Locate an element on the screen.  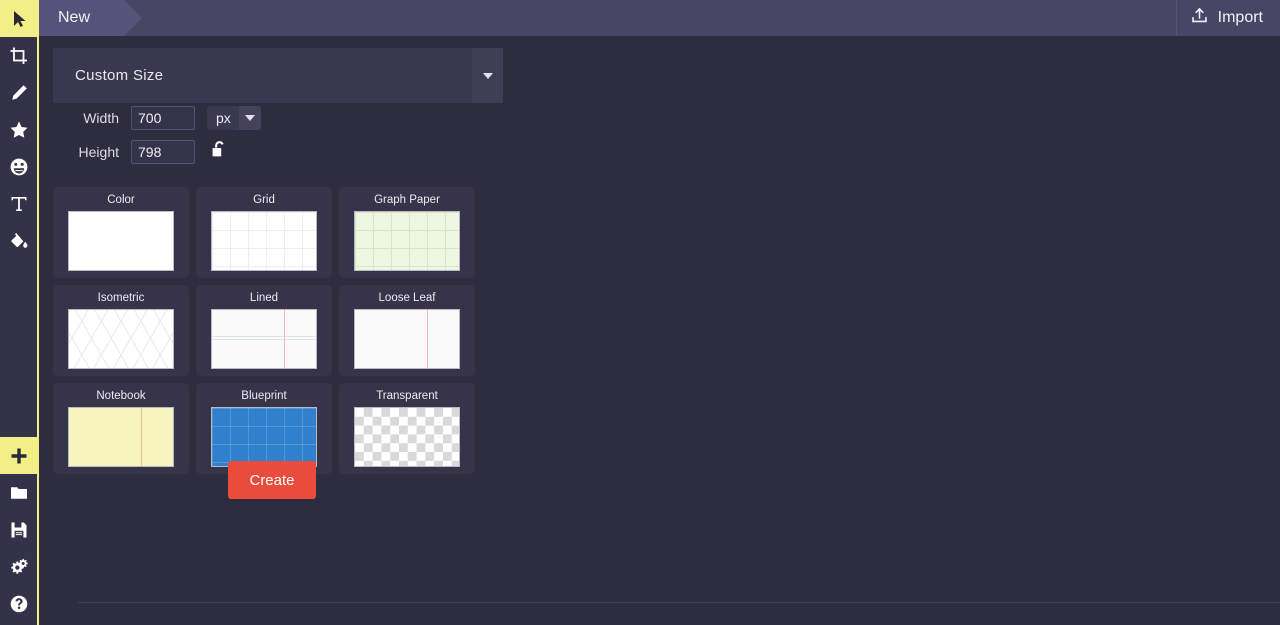
template-label: Grid is located at coordinates (264, 200).